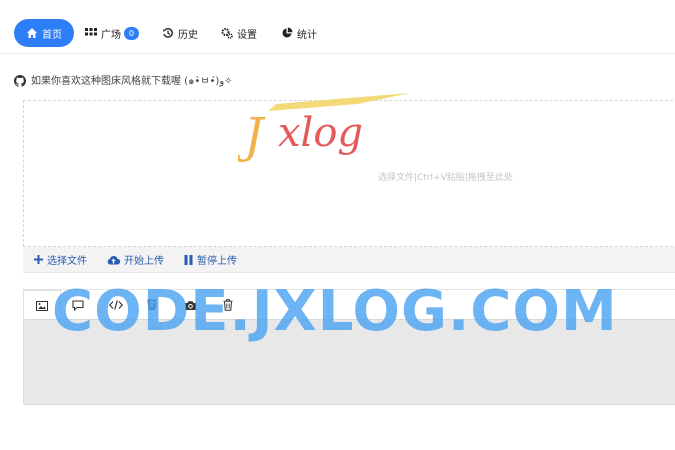 This screenshot has width=675, height=450. I want to click on watermark-text: CODE.JXLOG.COM, so click(335, 311).